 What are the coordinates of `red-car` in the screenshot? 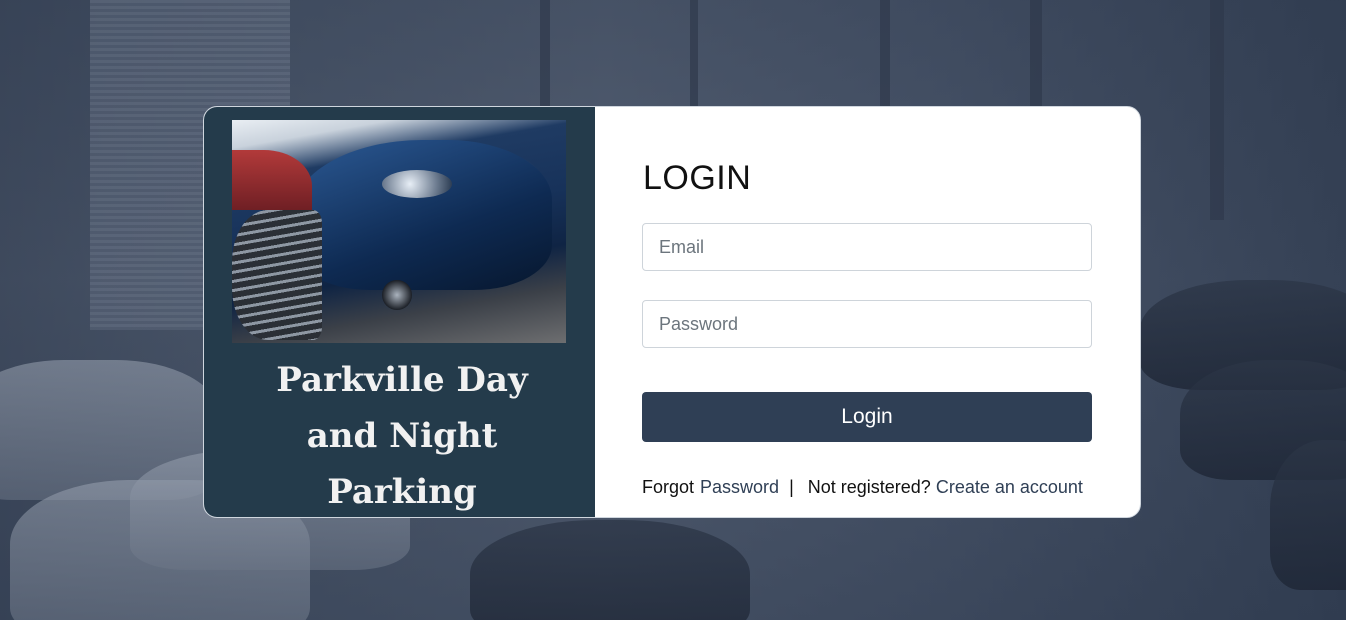 It's located at (272, 180).